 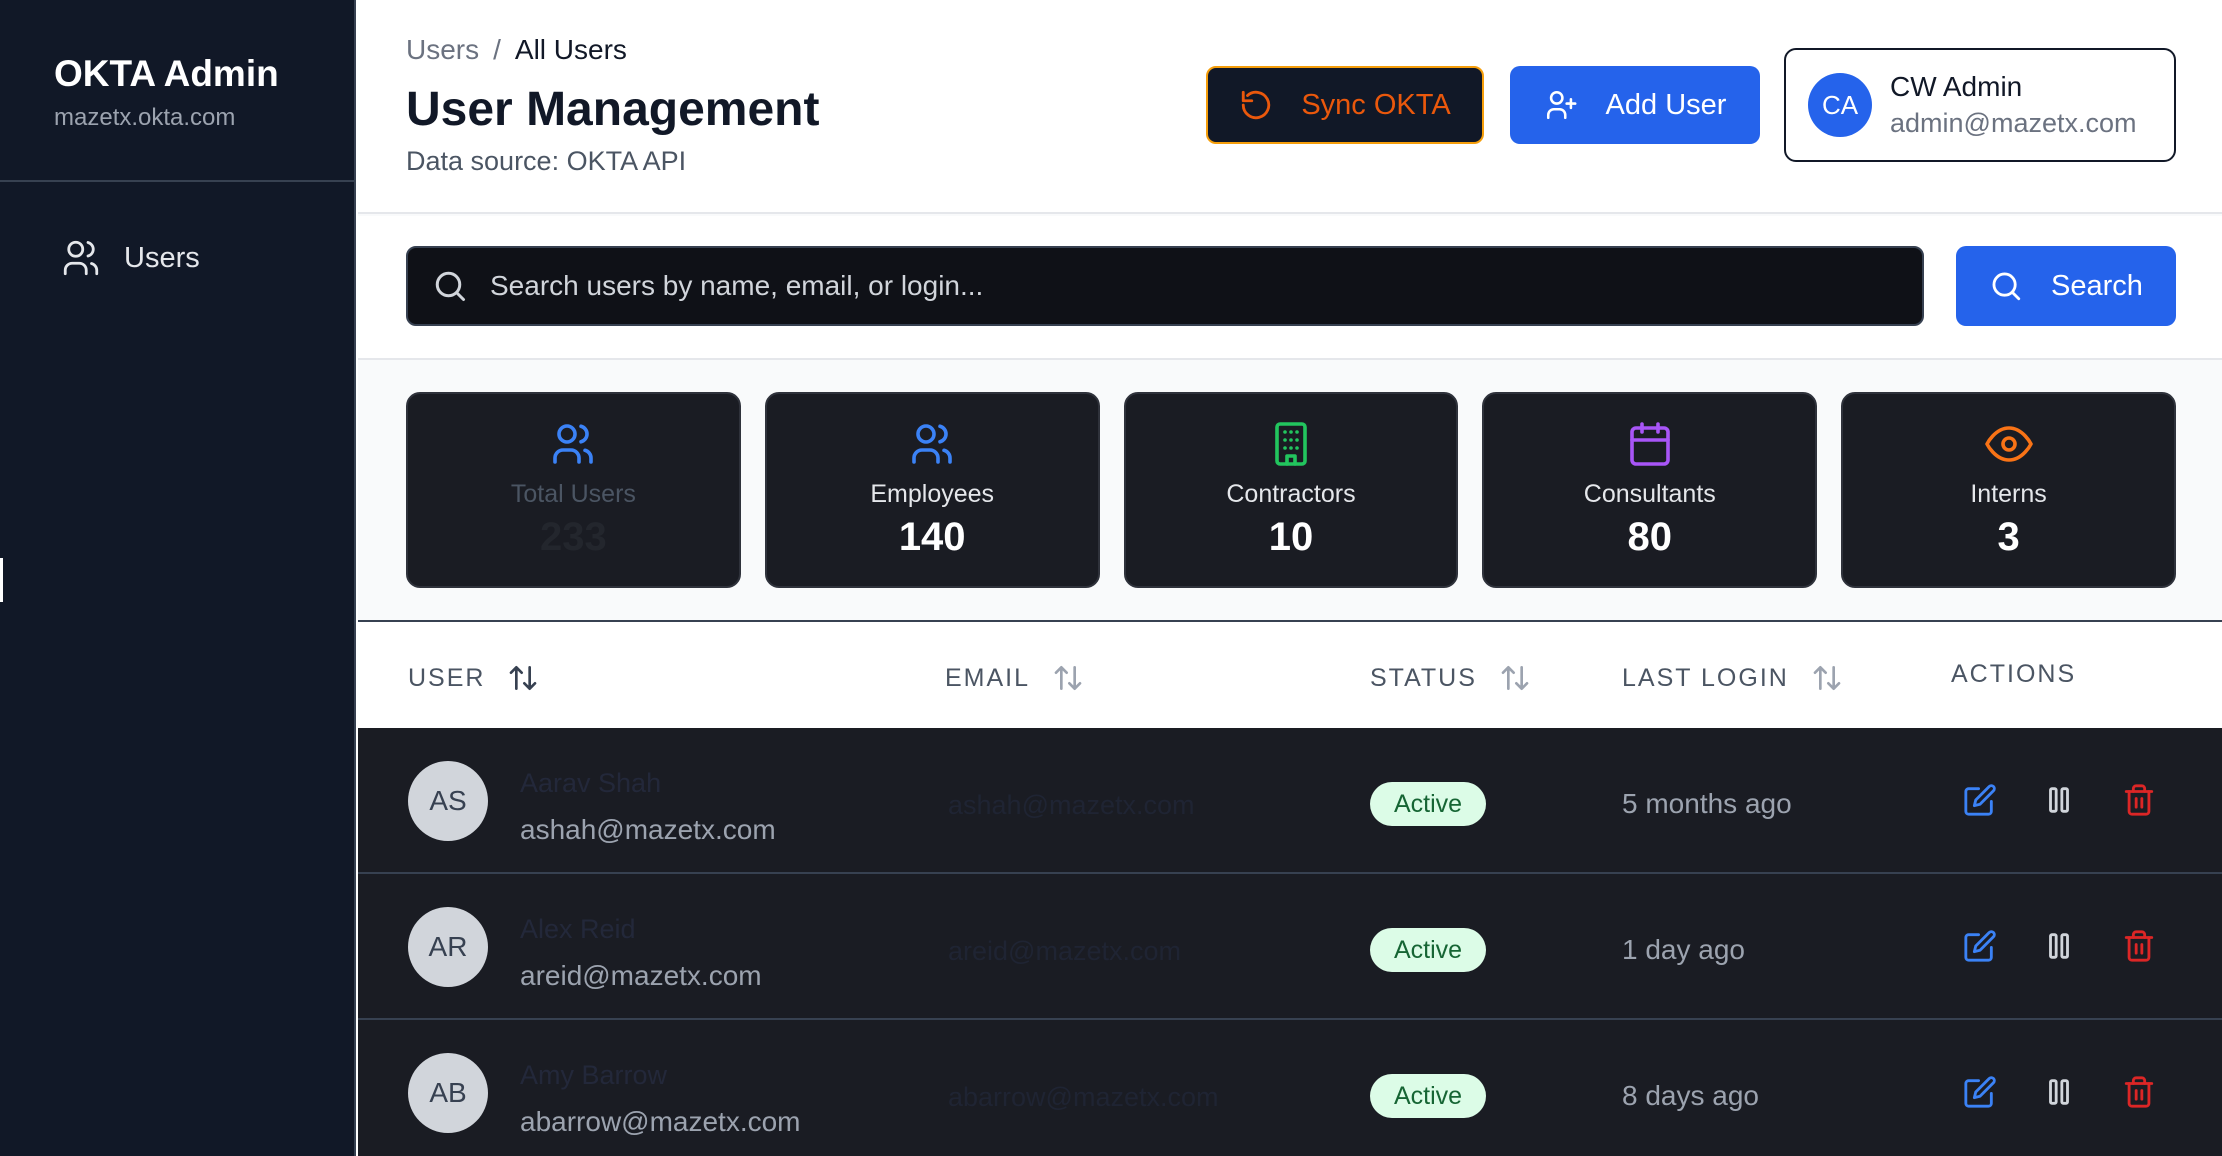 I want to click on sync-okta-button: Sync OKTA, so click(x=1345, y=105).